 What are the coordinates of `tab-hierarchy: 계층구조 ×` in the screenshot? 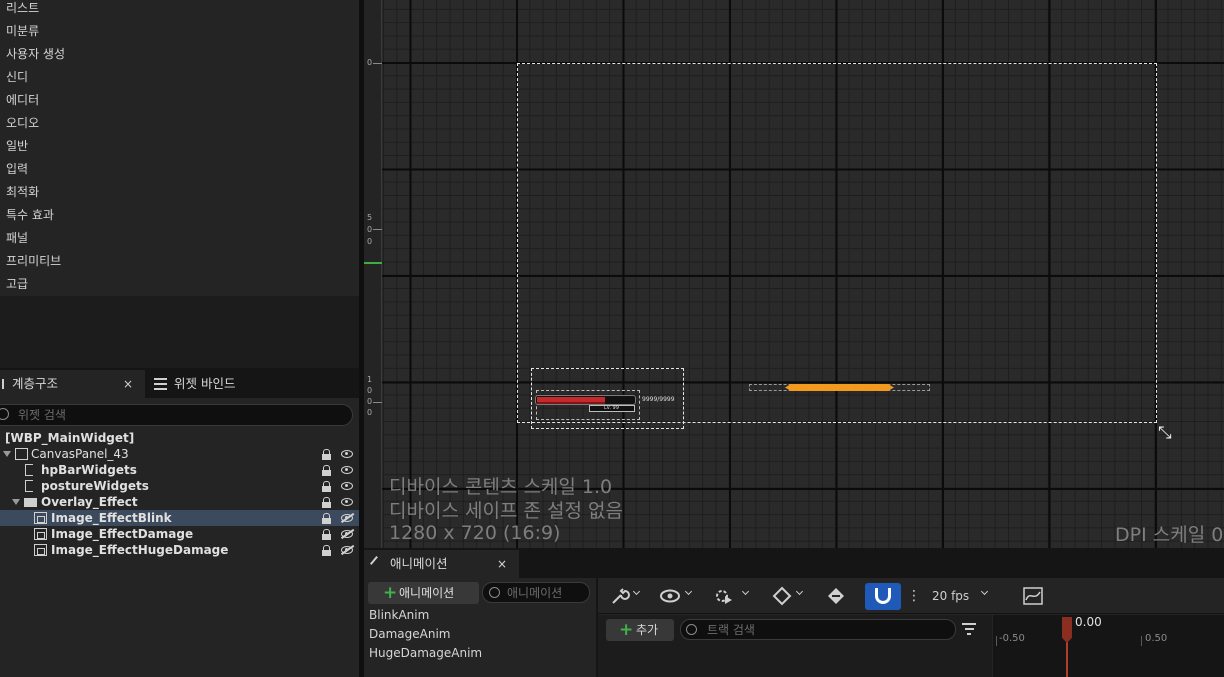 It's located at (72, 384).